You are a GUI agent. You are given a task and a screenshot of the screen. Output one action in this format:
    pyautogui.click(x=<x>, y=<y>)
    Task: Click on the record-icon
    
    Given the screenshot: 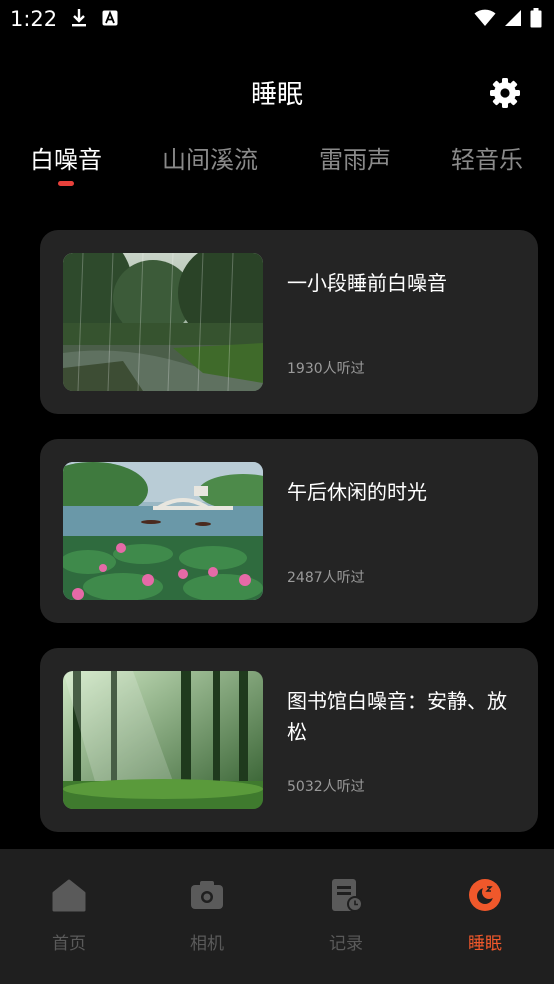 What is the action you would take?
    pyautogui.click(x=347, y=895)
    